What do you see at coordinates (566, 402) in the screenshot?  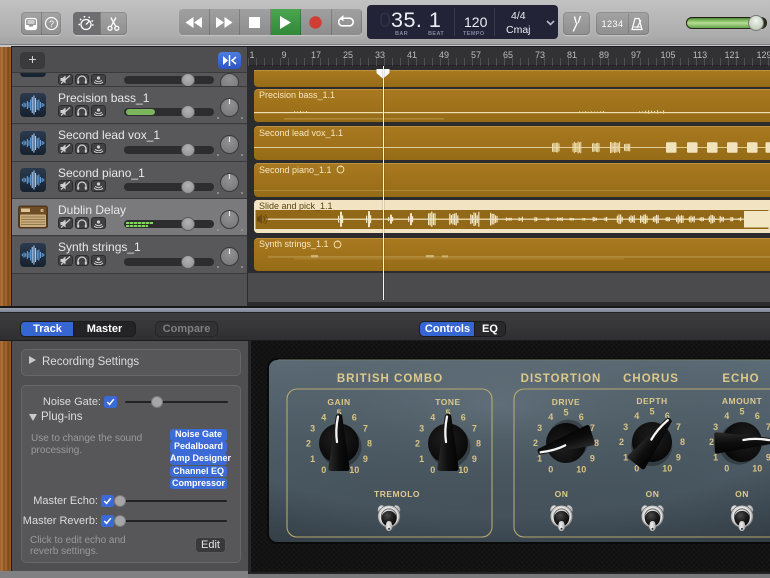 I see `svg-text: DRIVE` at bounding box center [566, 402].